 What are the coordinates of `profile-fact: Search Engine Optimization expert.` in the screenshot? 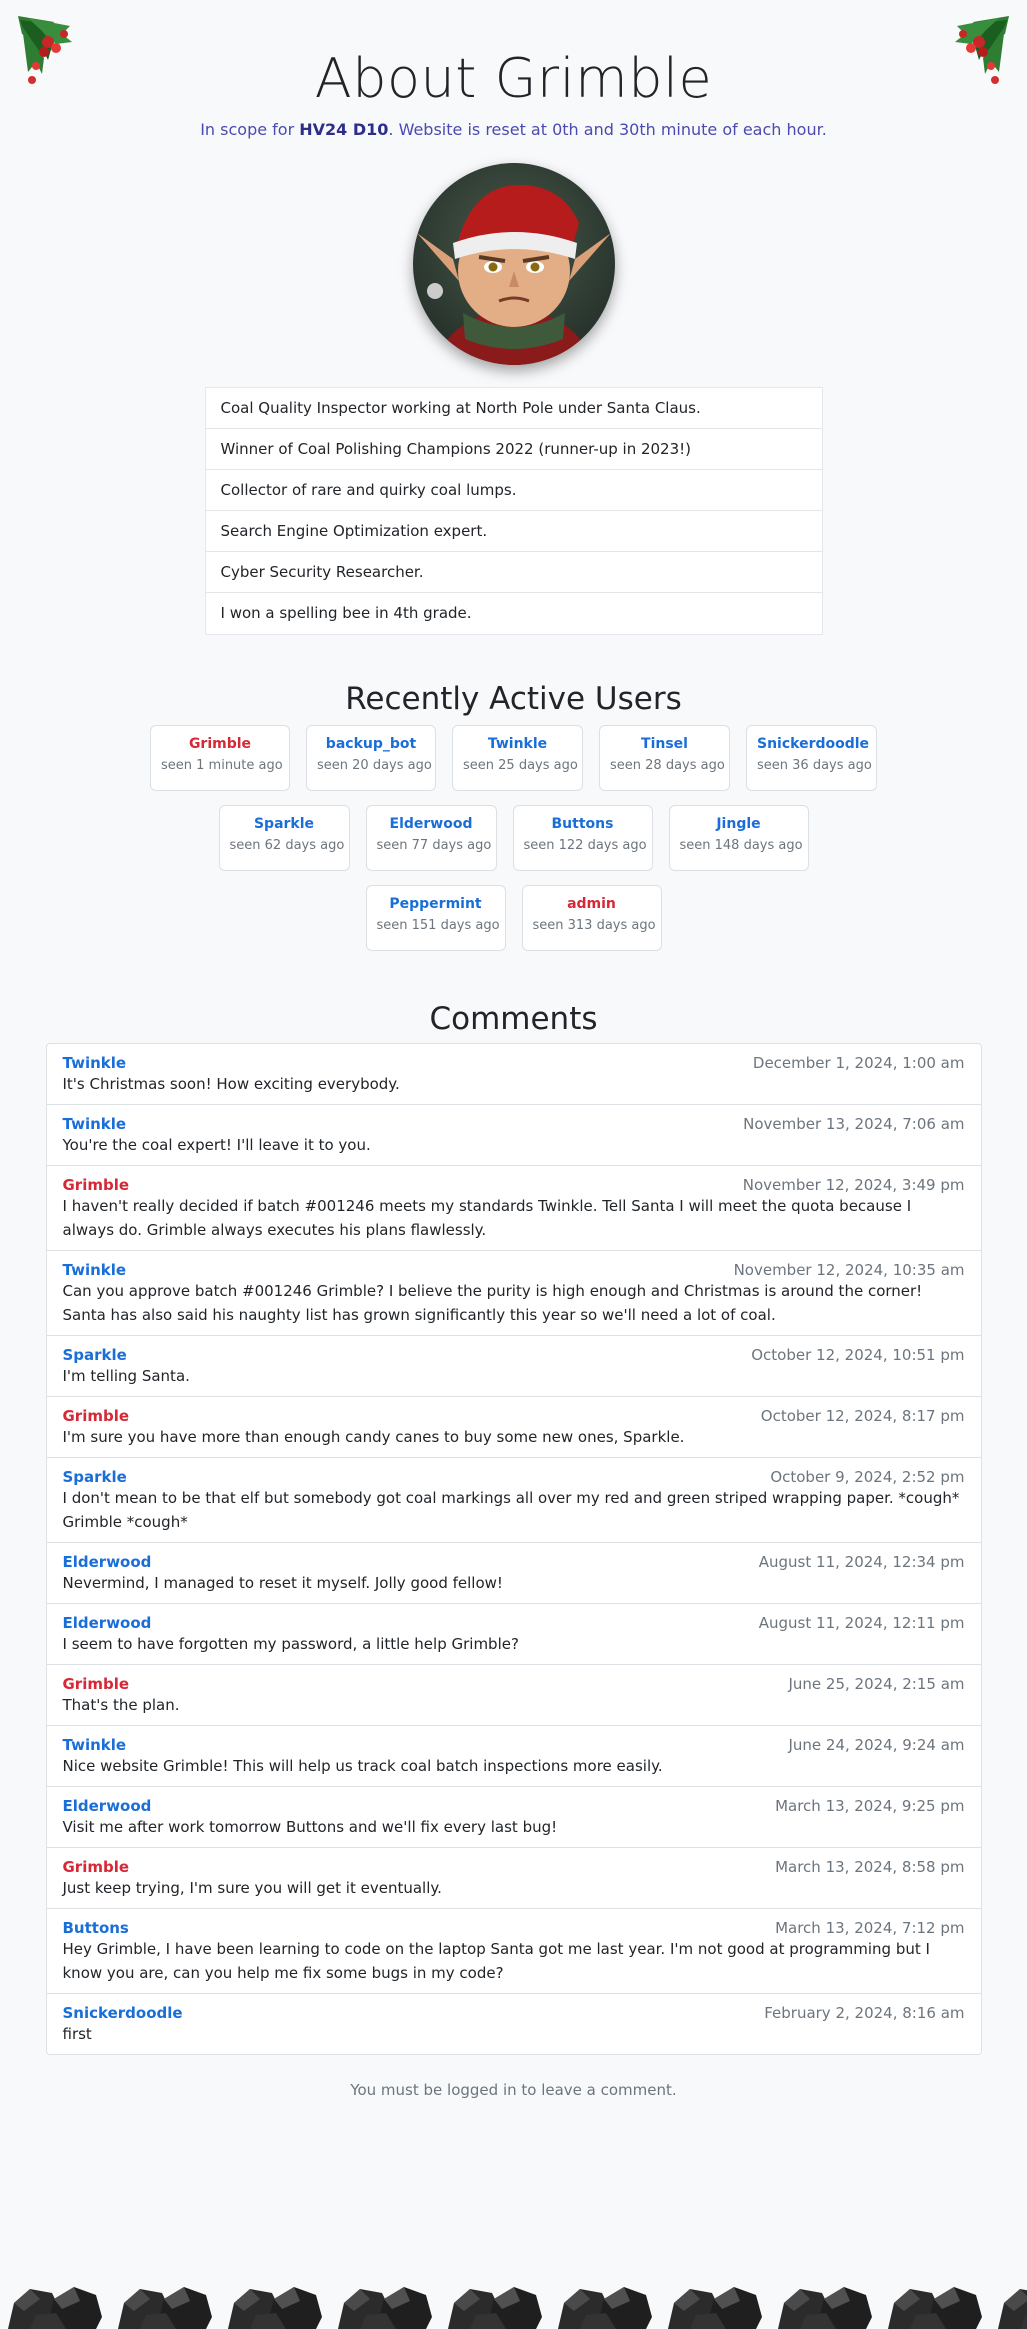 It's located at (513, 531).